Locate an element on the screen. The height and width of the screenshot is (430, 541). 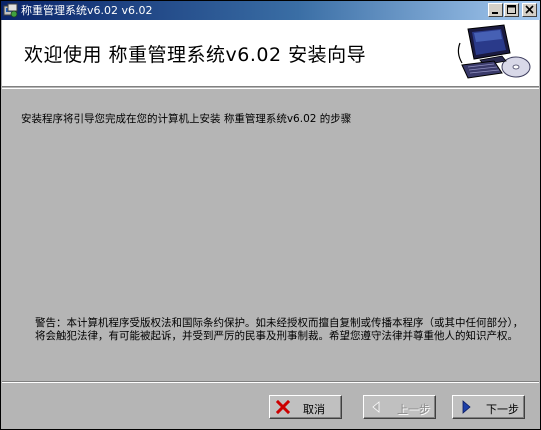
wizard-title: 欢迎使用 称重管理系统v6.02 安装向导 is located at coordinates (195, 55).